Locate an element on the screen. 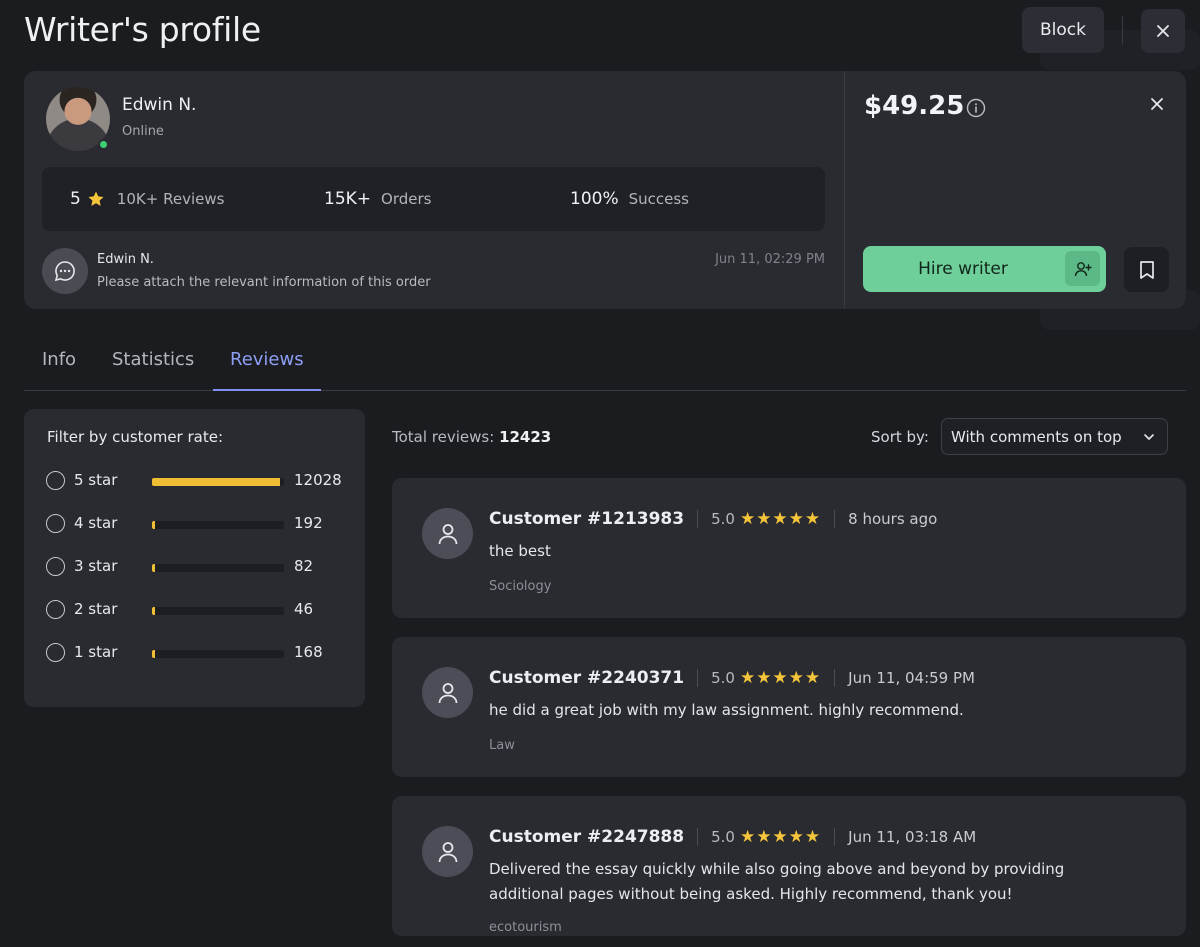 The width and height of the screenshot is (1200, 947). review-date: Jun 11, 03:18 AM is located at coordinates (912, 837).